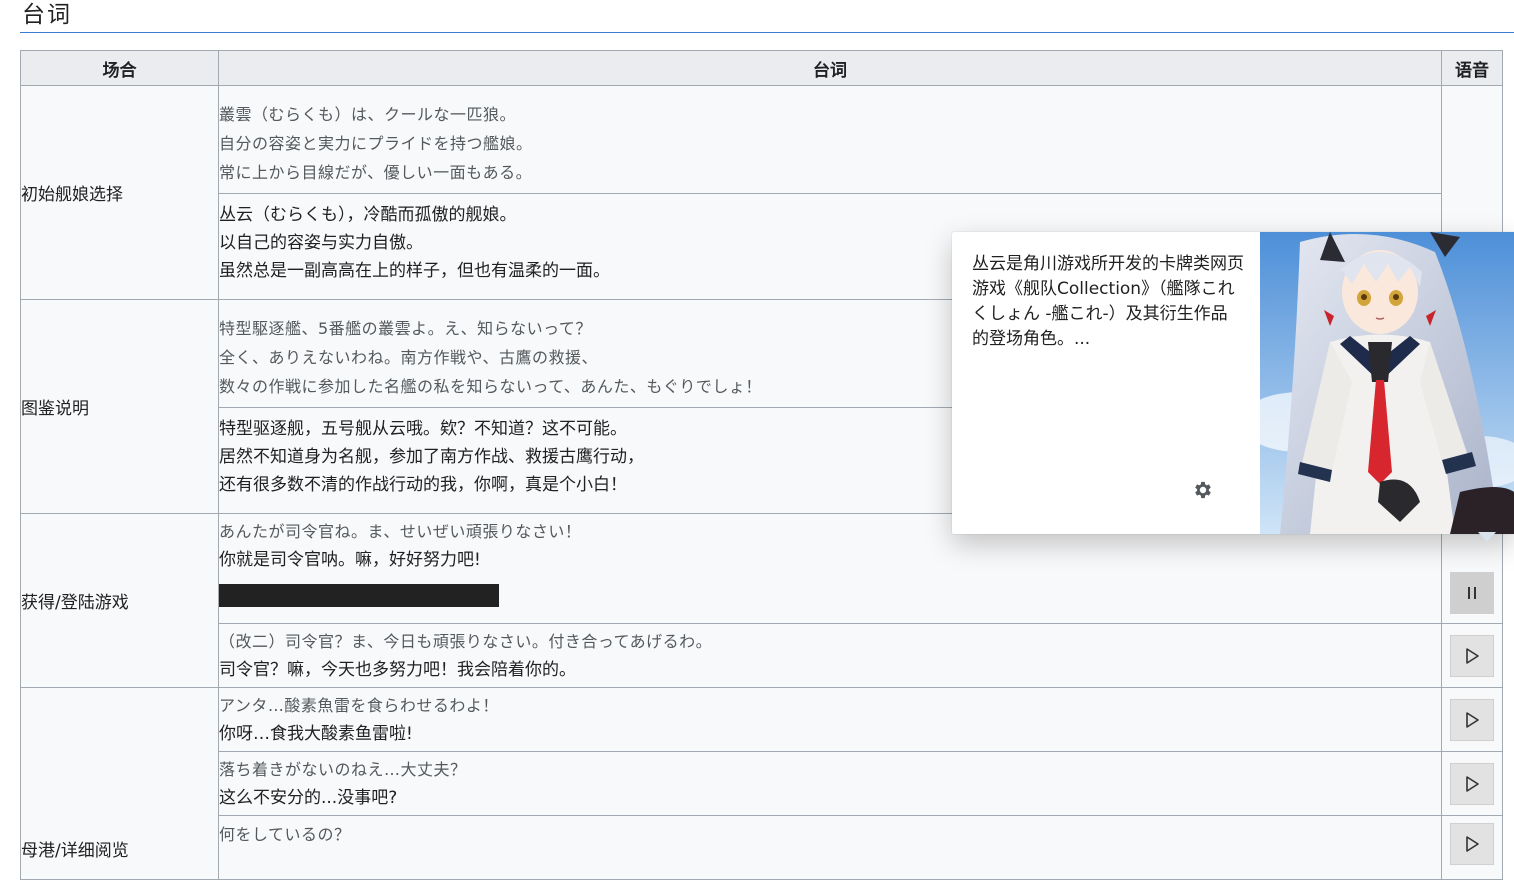 The width and height of the screenshot is (1514, 880). Describe the element at coordinates (119, 600) in the screenshot. I see `occasion-cell: 获得/登陆游戏` at that location.